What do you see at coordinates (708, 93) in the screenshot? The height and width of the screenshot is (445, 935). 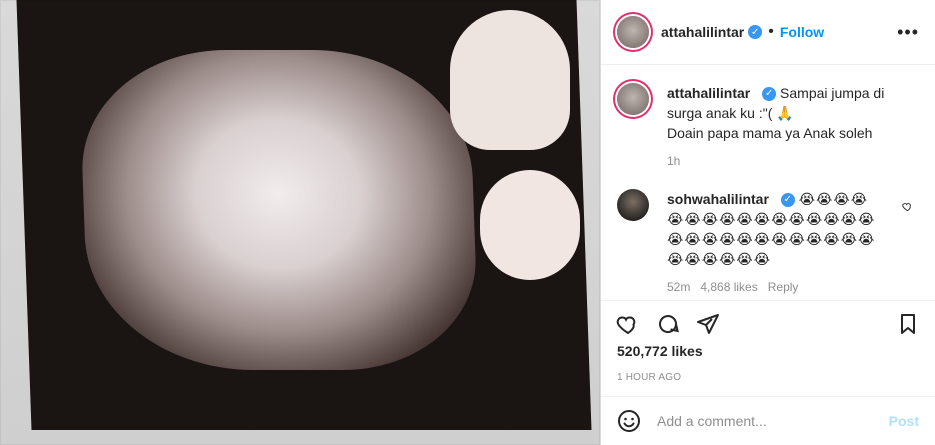 I see `caption-username: attahalilintar` at bounding box center [708, 93].